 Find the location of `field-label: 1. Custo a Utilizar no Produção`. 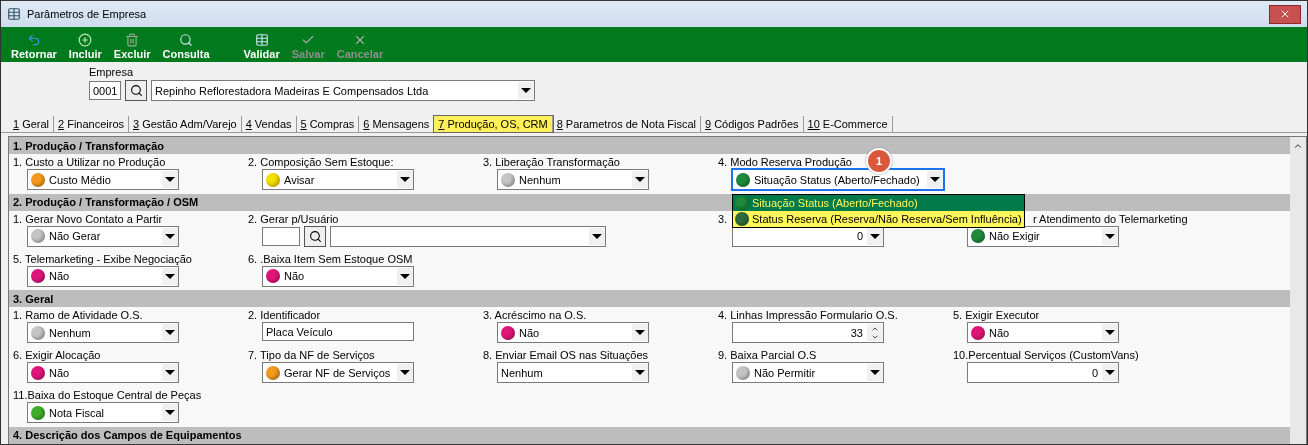

field-label: 1. Custo a Utilizar no Produção is located at coordinates (89, 162).